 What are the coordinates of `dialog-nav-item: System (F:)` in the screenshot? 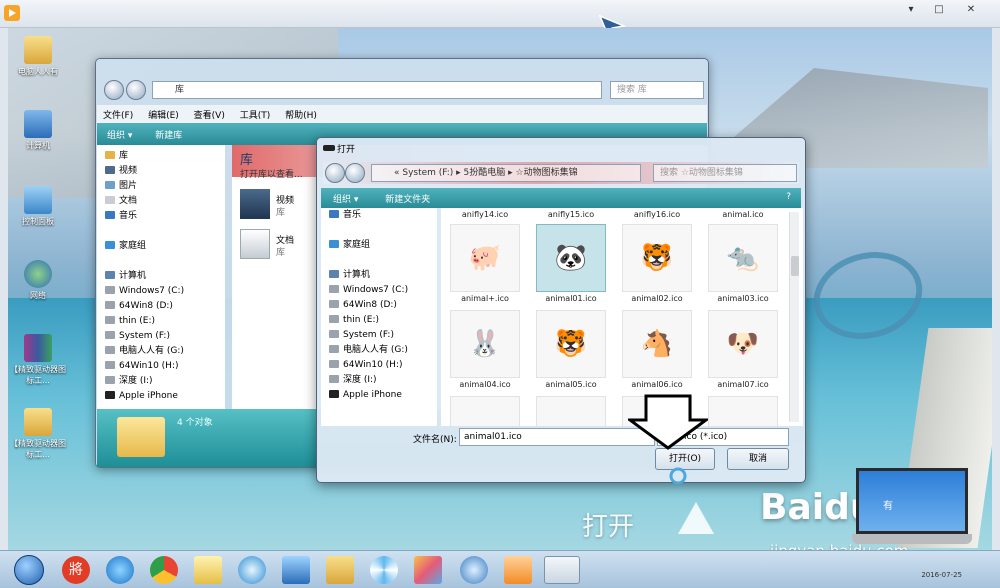 It's located at (379, 335).